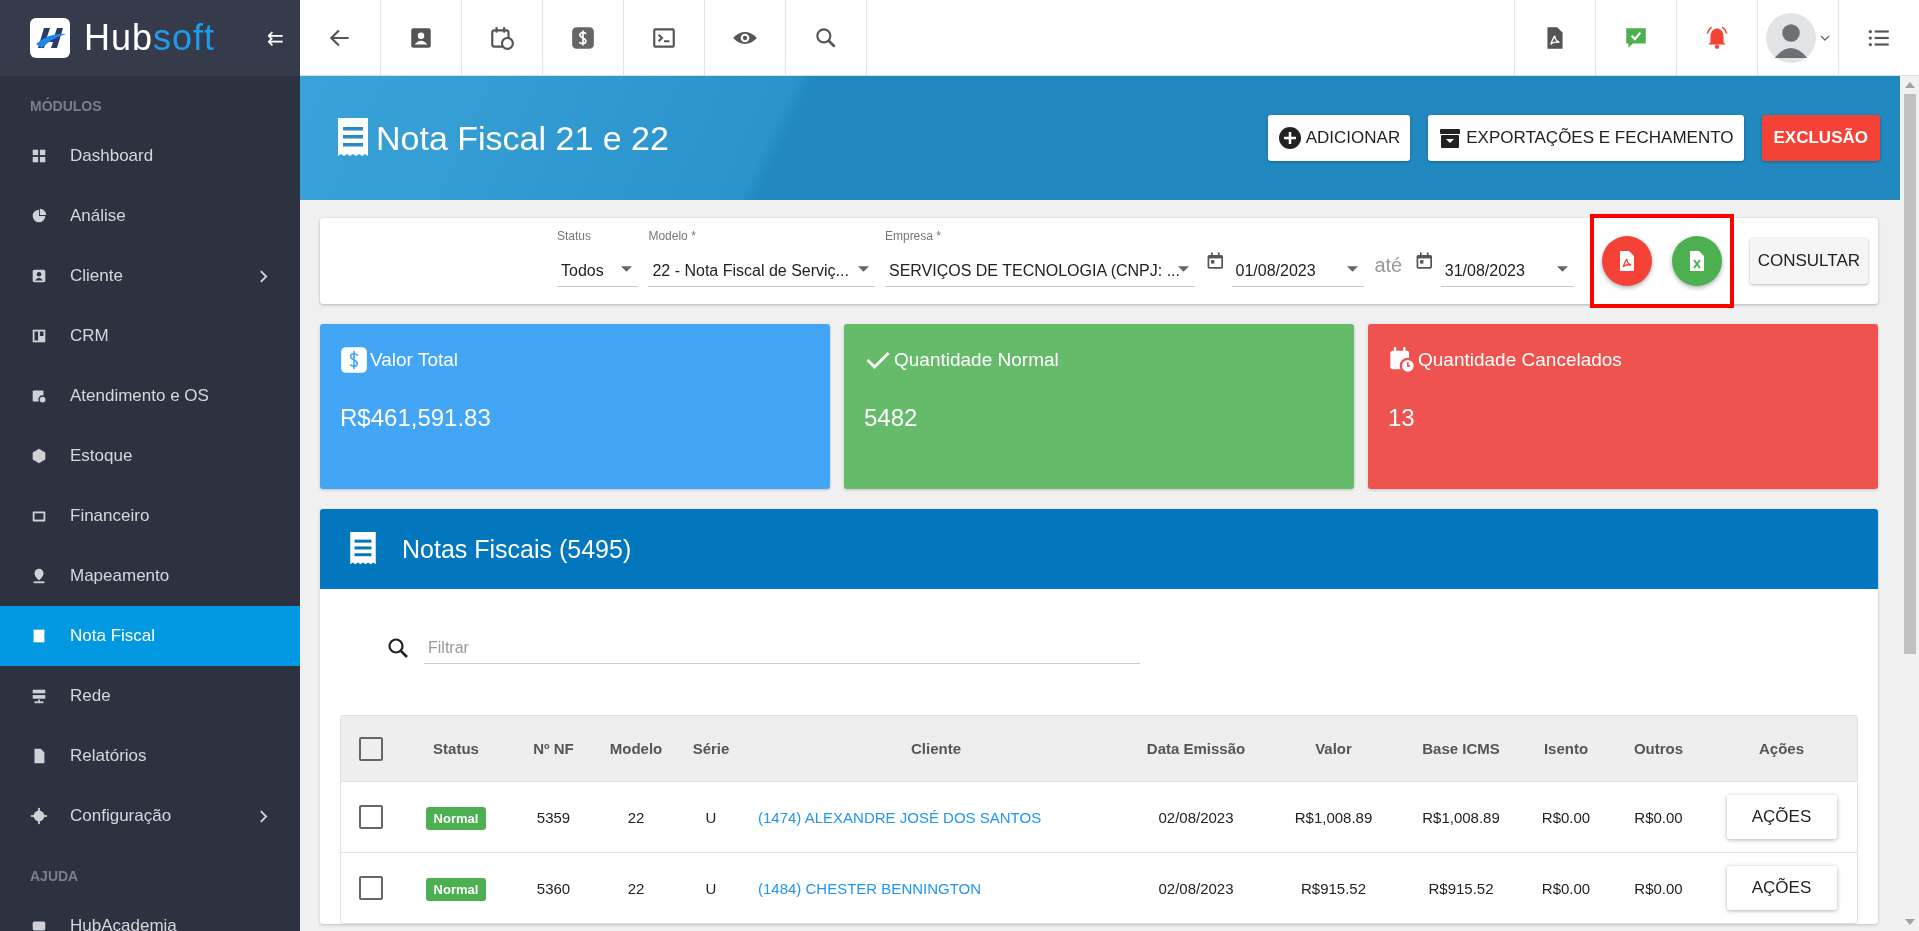 The image size is (1919, 931). Describe the element at coordinates (150, 336) in the screenshot. I see `sidebar-item: CRM` at that location.